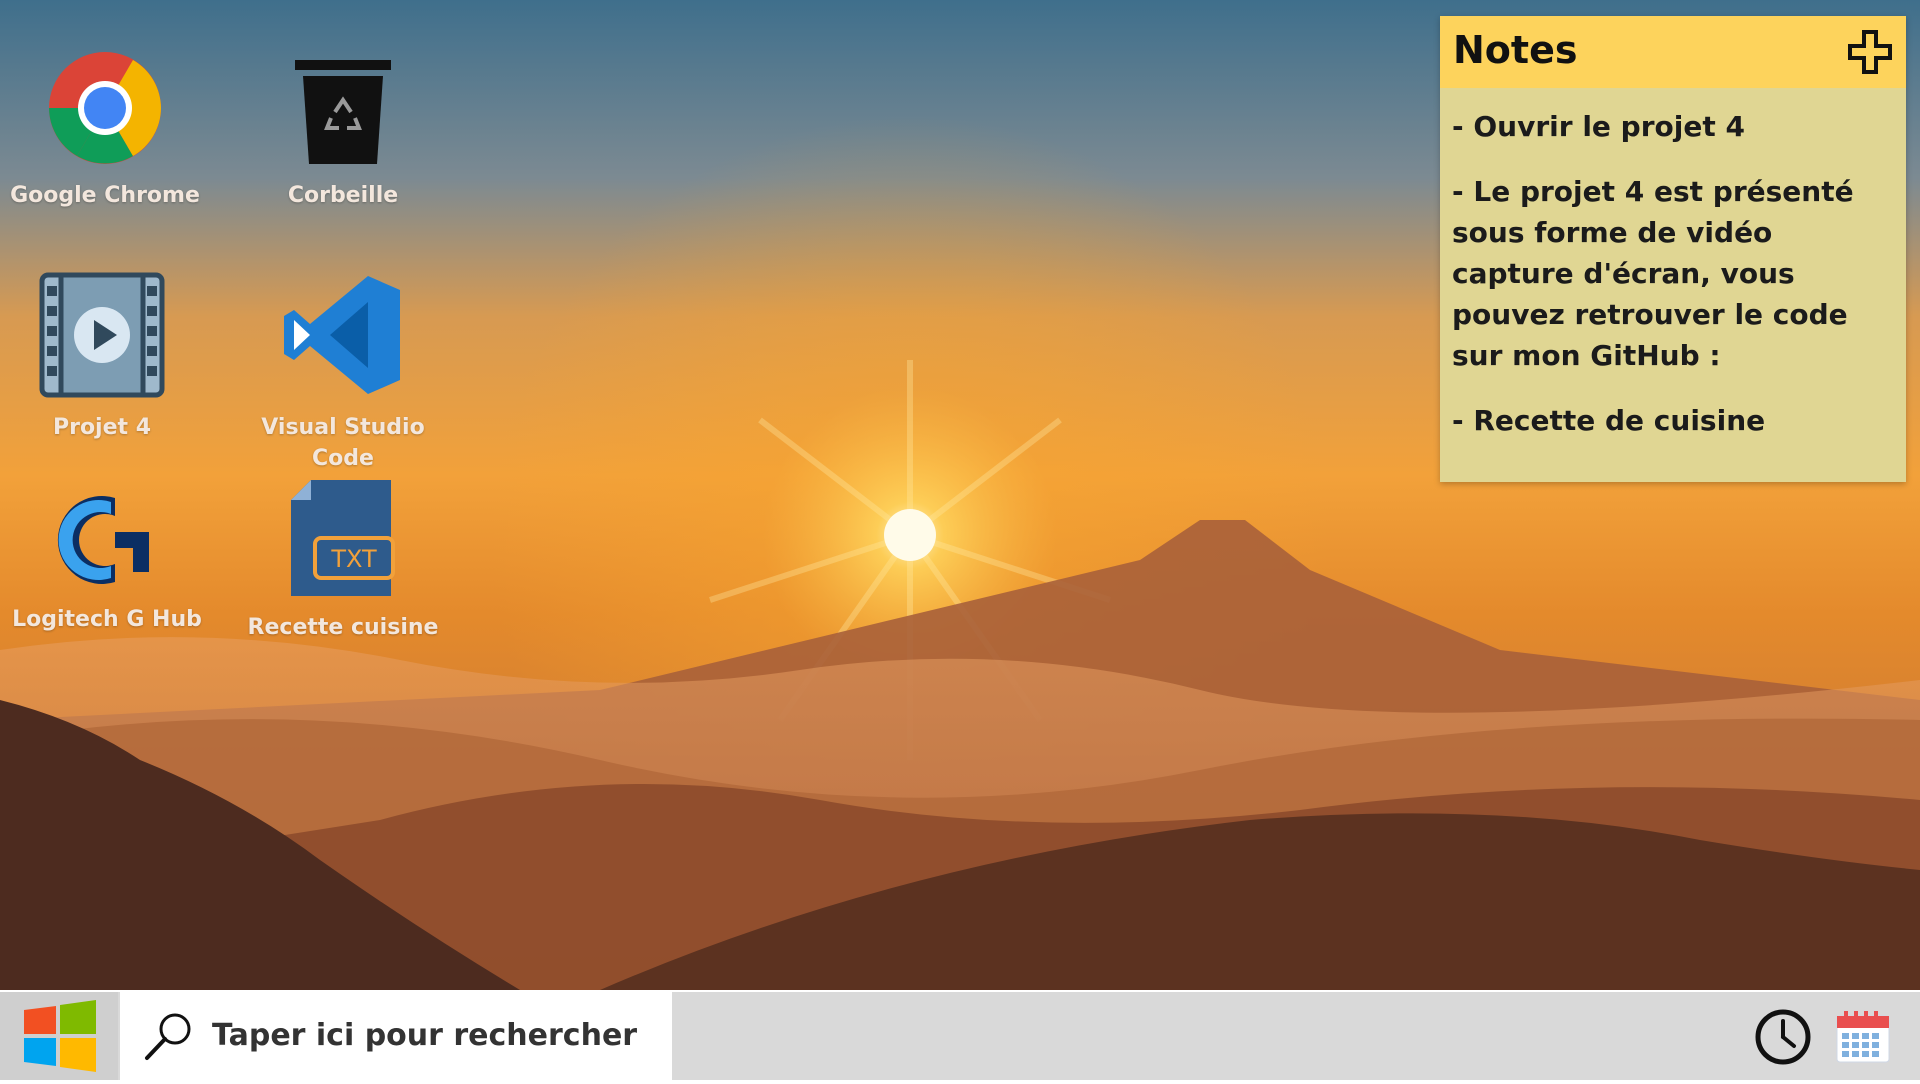 The image size is (1920, 1084). What do you see at coordinates (1515, 50) in the screenshot?
I see `notes-title: Notes` at bounding box center [1515, 50].